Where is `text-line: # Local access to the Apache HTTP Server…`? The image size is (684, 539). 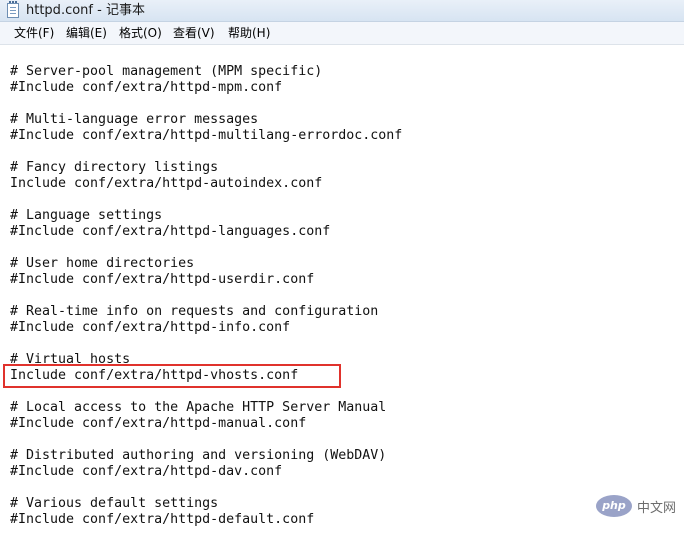
text-line: # Local access to the Apache HTTP Server… is located at coordinates (198, 407).